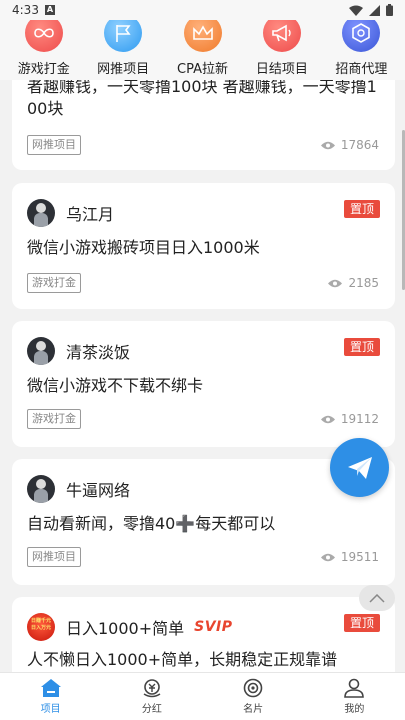  I want to click on wifi-icon, so click(356, 10).